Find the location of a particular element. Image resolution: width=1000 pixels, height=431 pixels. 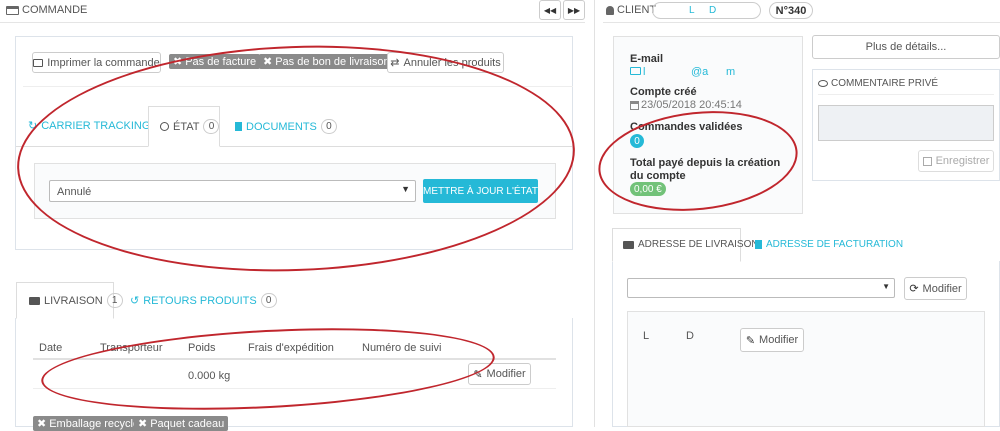

tab-documents: DOCUMENTS 0 is located at coordinates (286, 126).